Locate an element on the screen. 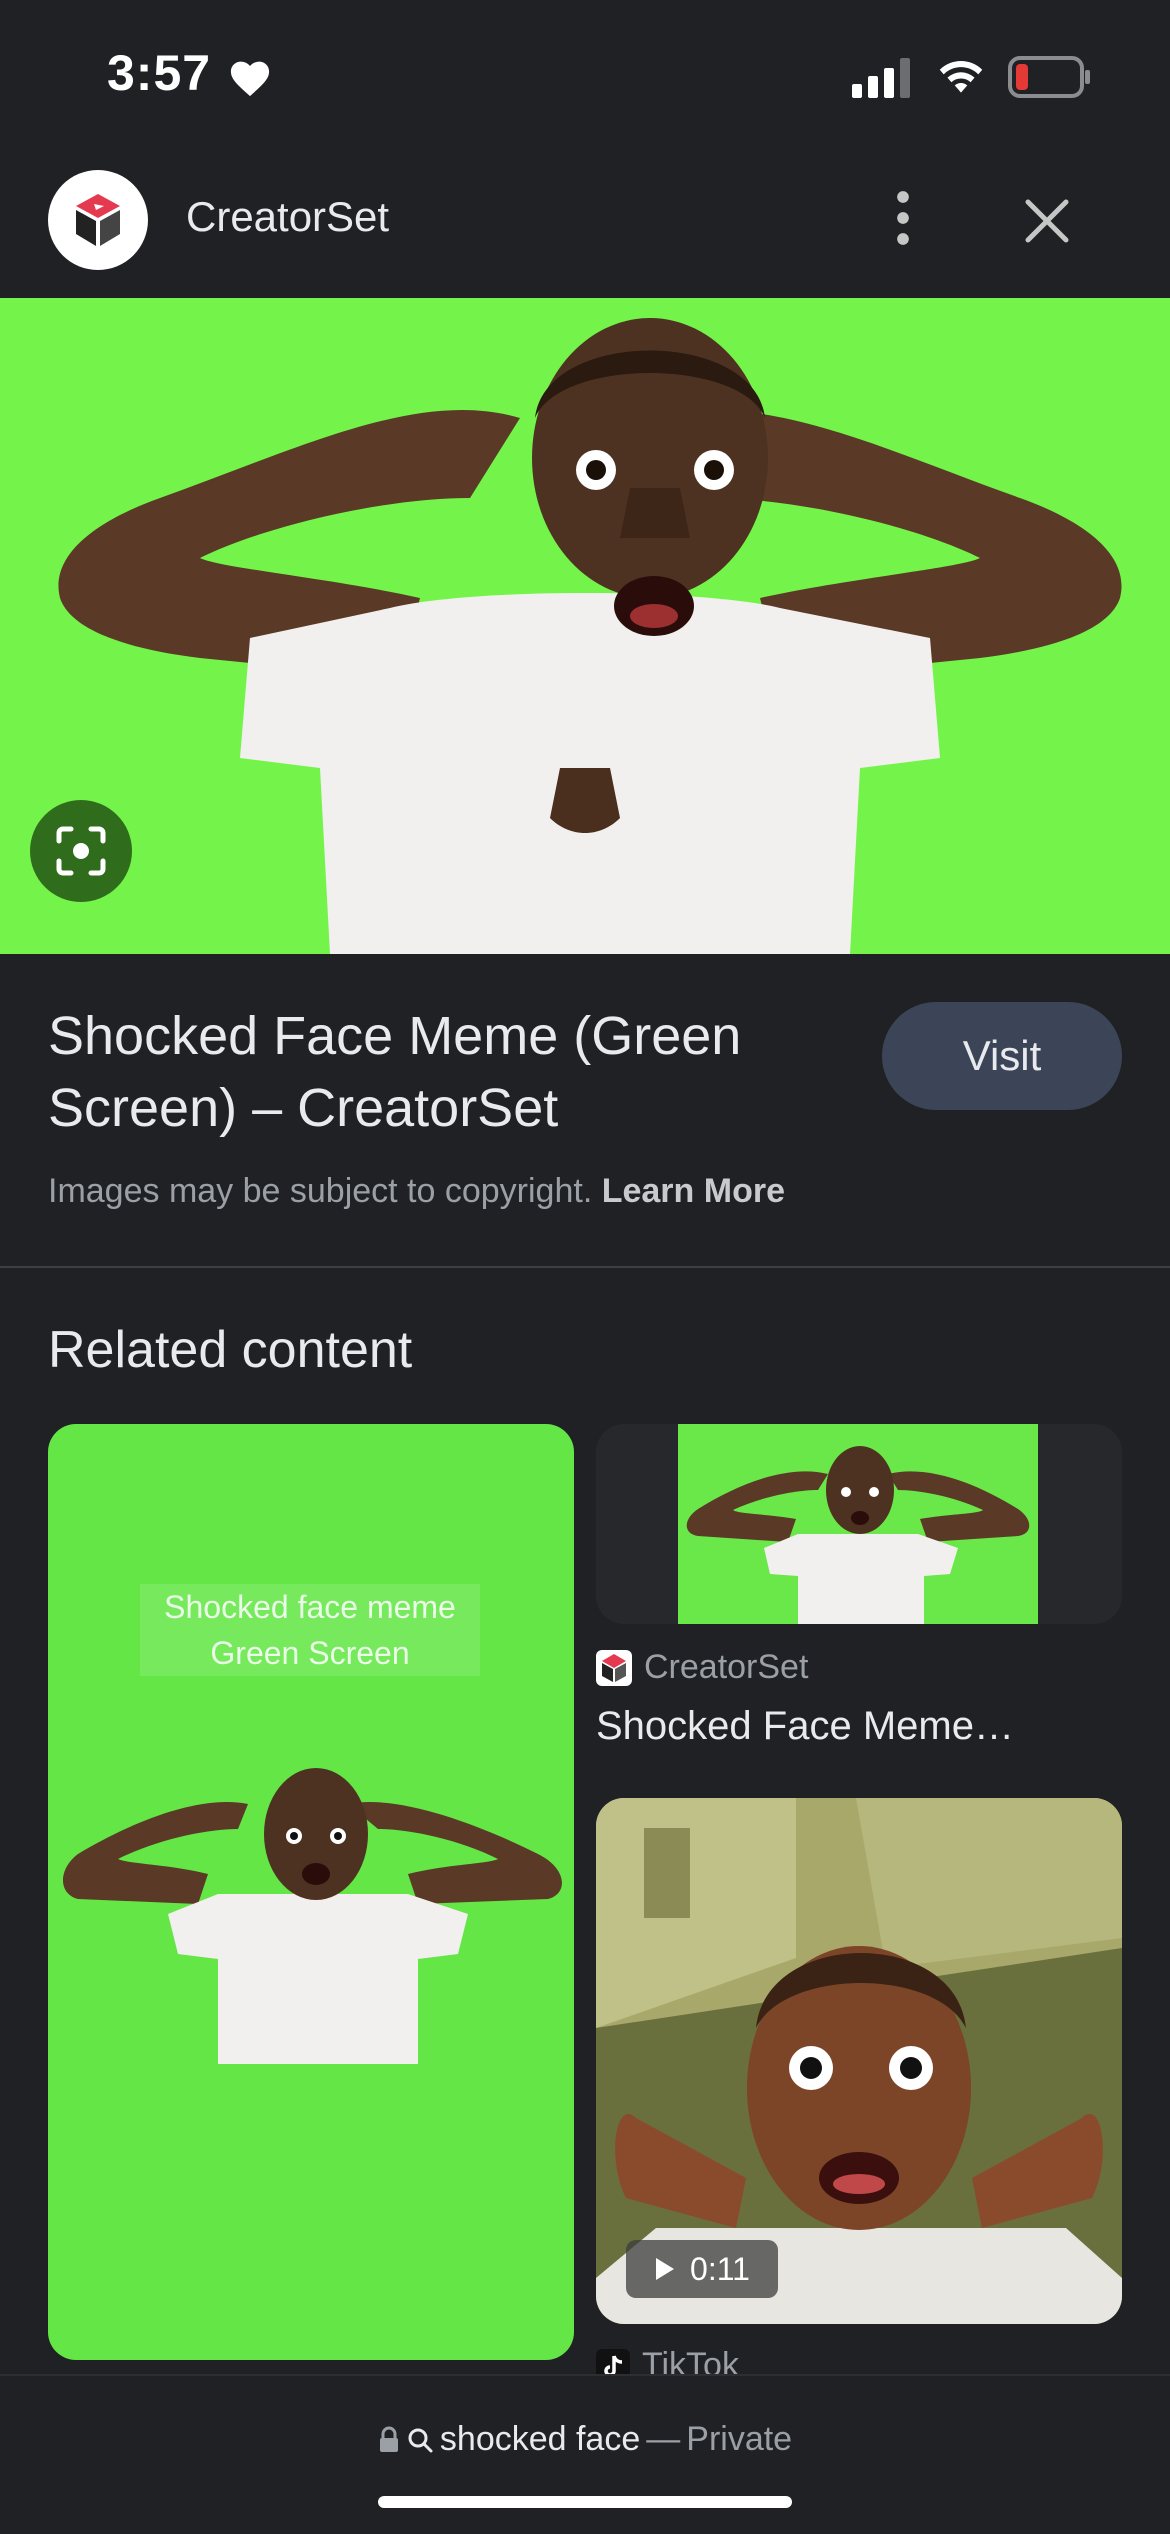 The image size is (1170, 2534). caption-line: Shocked face meme is located at coordinates (310, 1607).